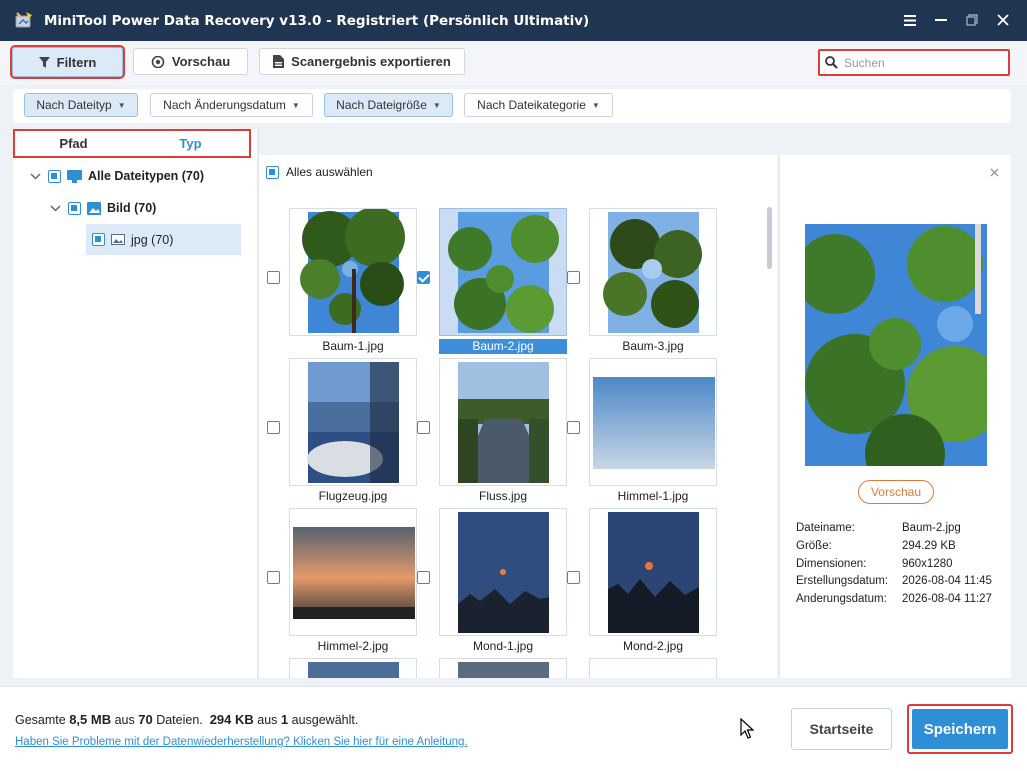 Image resolution: width=1027 pixels, height=771 pixels. What do you see at coordinates (960, 729) in the screenshot?
I see `save-button: Speichern` at bounding box center [960, 729].